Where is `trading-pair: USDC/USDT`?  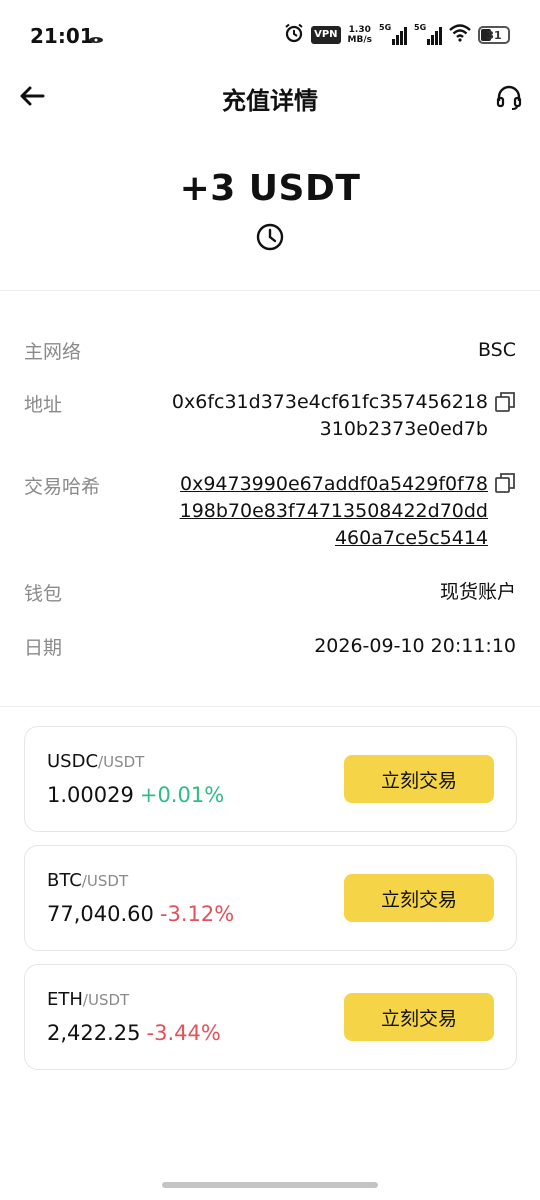
trading-pair: USDC/USDT is located at coordinates (95, 761).